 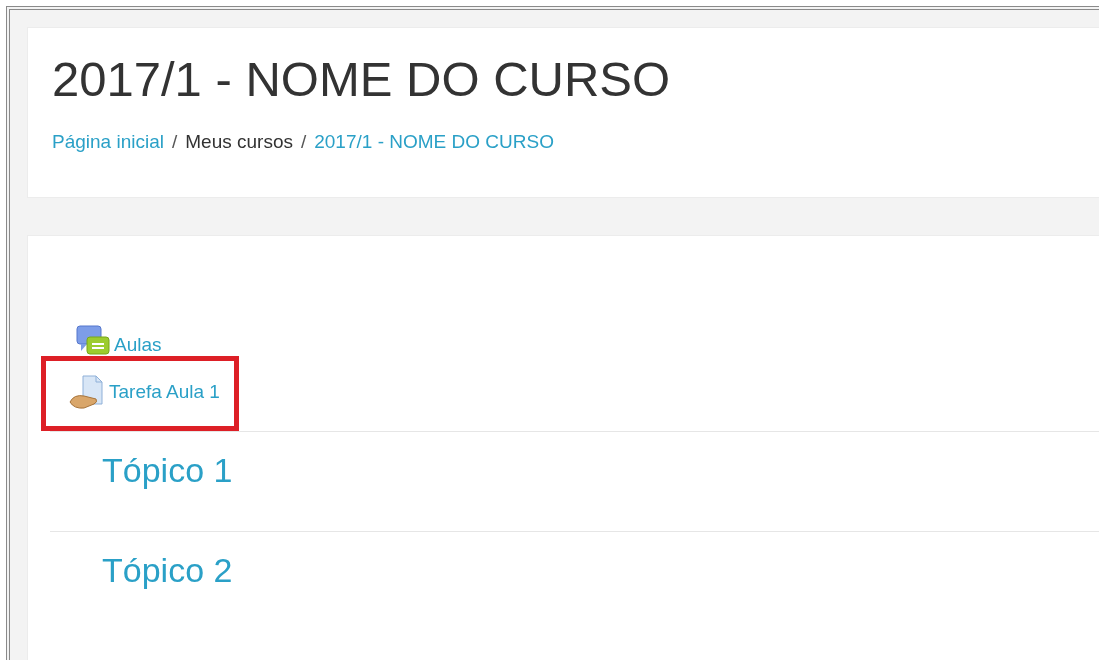 What do you see at coordinates (239, 141) in the screenshot?
I see `breadcrumb-text: Meus cursos` at bounding box center [239, 141].